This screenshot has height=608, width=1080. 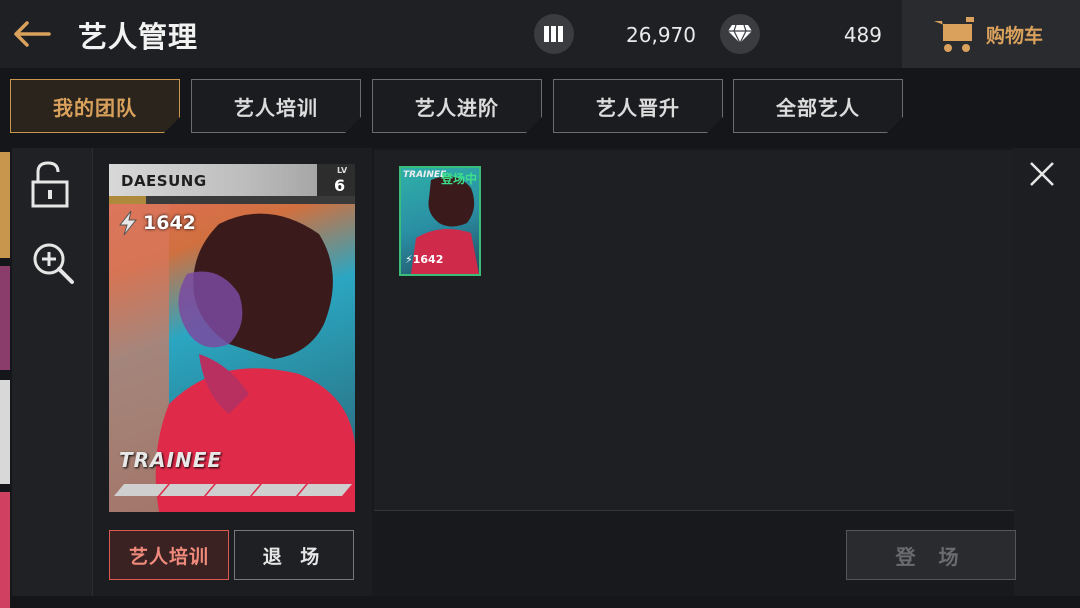 What do you see at coordinates (740, 34) in the screenshot?
I see `diamond-icon` at bounding box center [740, 34].